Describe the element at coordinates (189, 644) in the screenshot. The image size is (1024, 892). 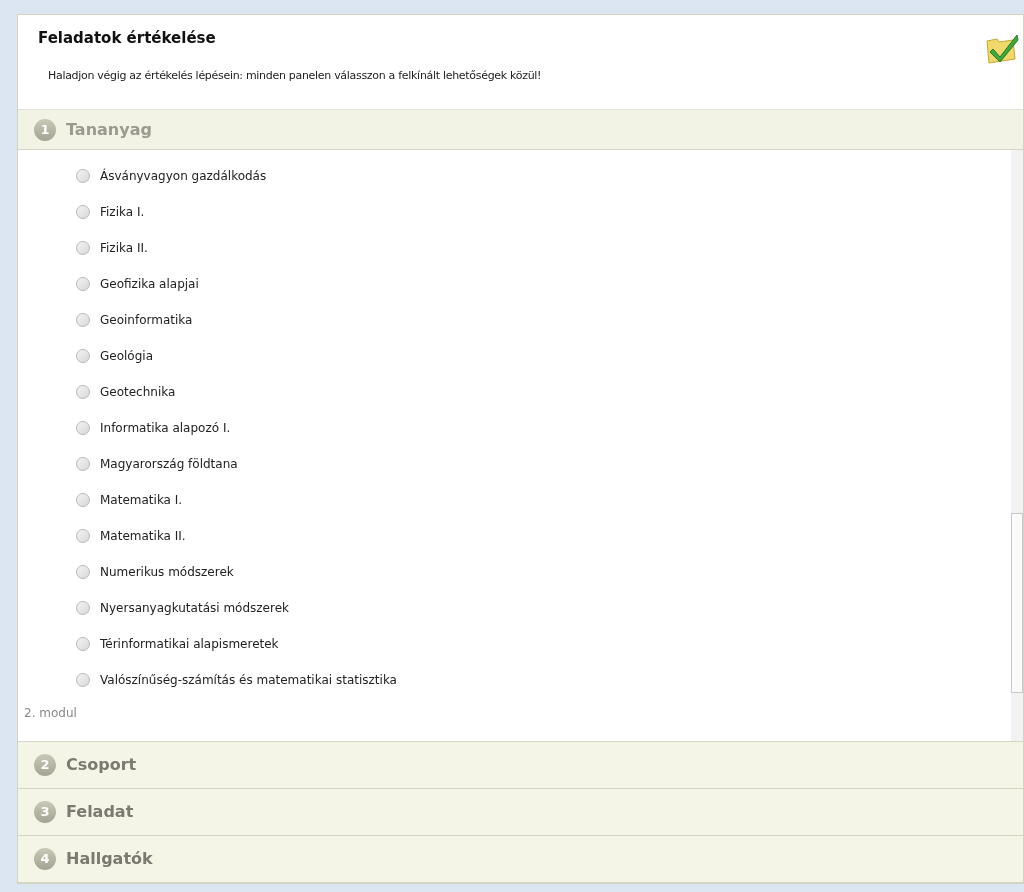
I see `option-label: Térinformatikai alapismeretek` at that location.